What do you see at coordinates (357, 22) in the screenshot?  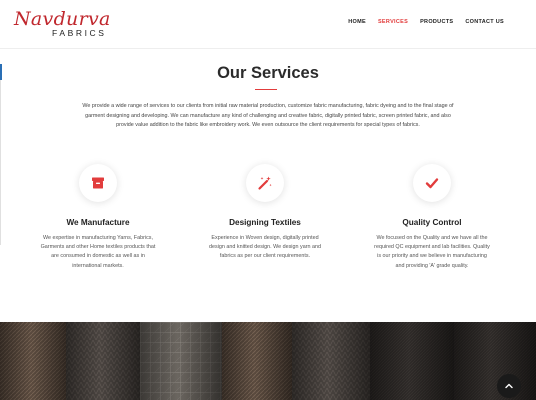 I see `nav-home: HOME` at bounding box center [357, 22].